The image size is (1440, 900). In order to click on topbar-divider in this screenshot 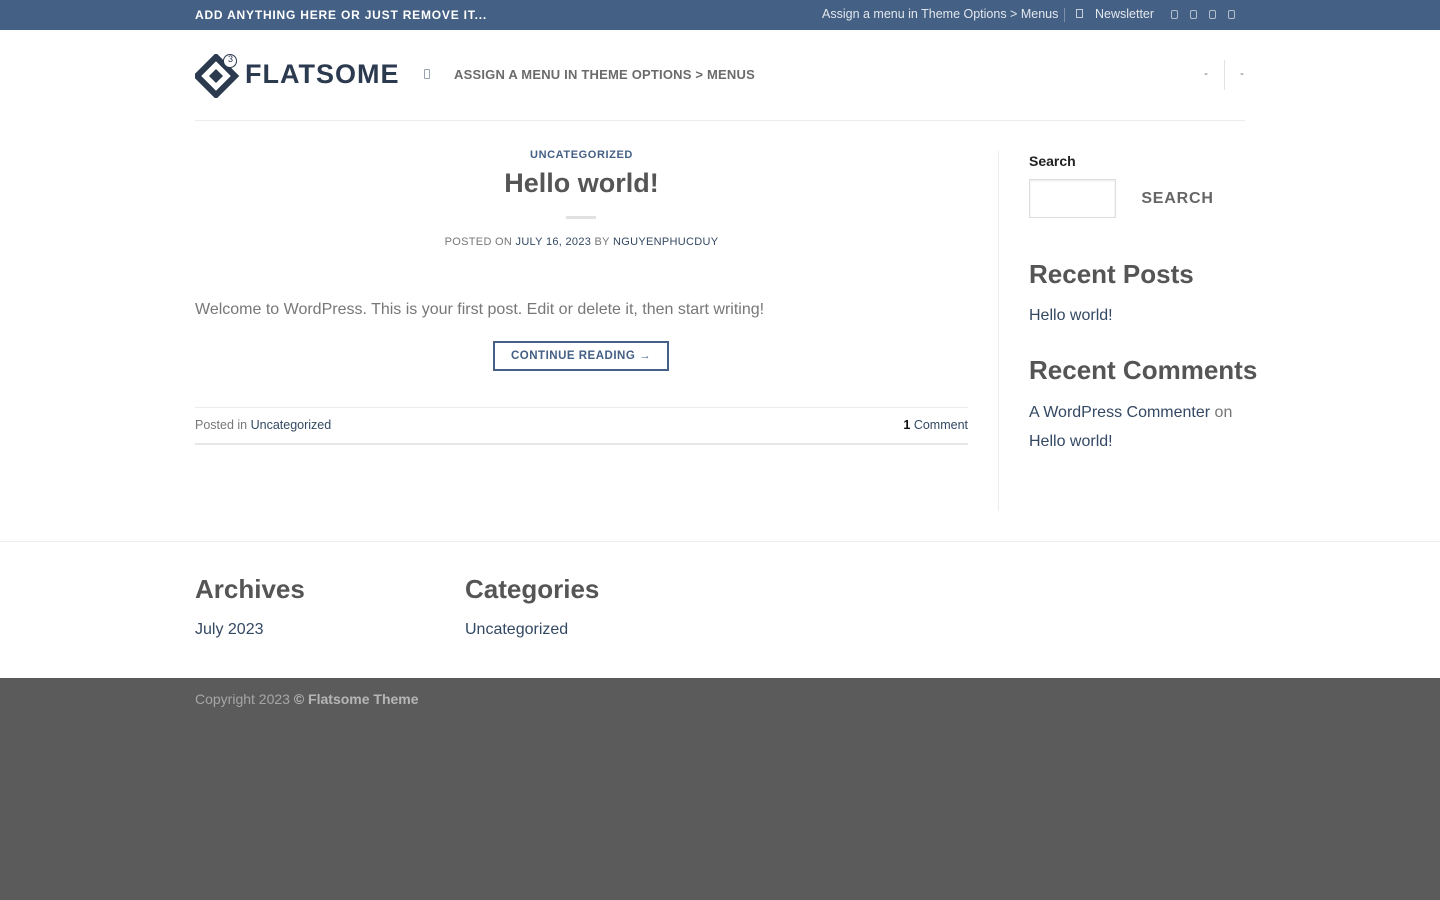, I will do `click(1064, 15)`.